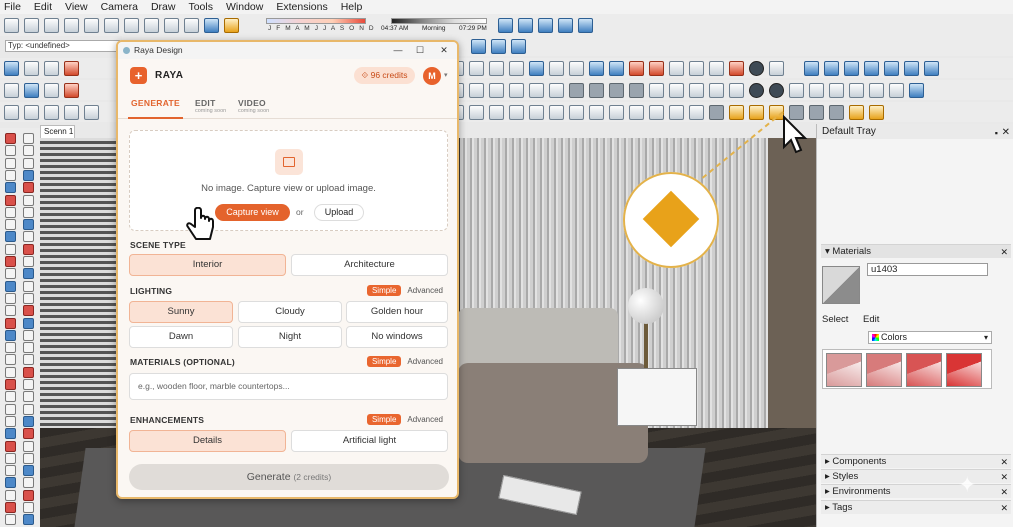  I want to click on menu-help: Help, so click(352, 7).